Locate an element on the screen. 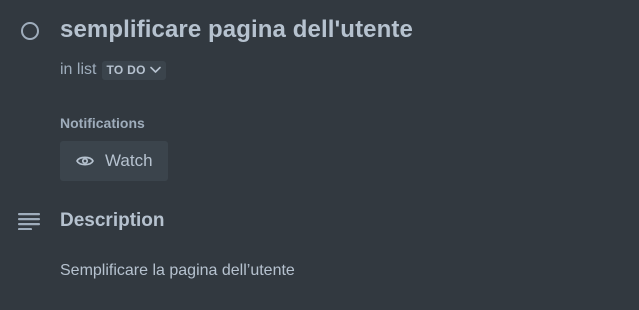 The height and width of the screenshot is (310, 639). watch-label: Watch is located at coordinates (129, 160).